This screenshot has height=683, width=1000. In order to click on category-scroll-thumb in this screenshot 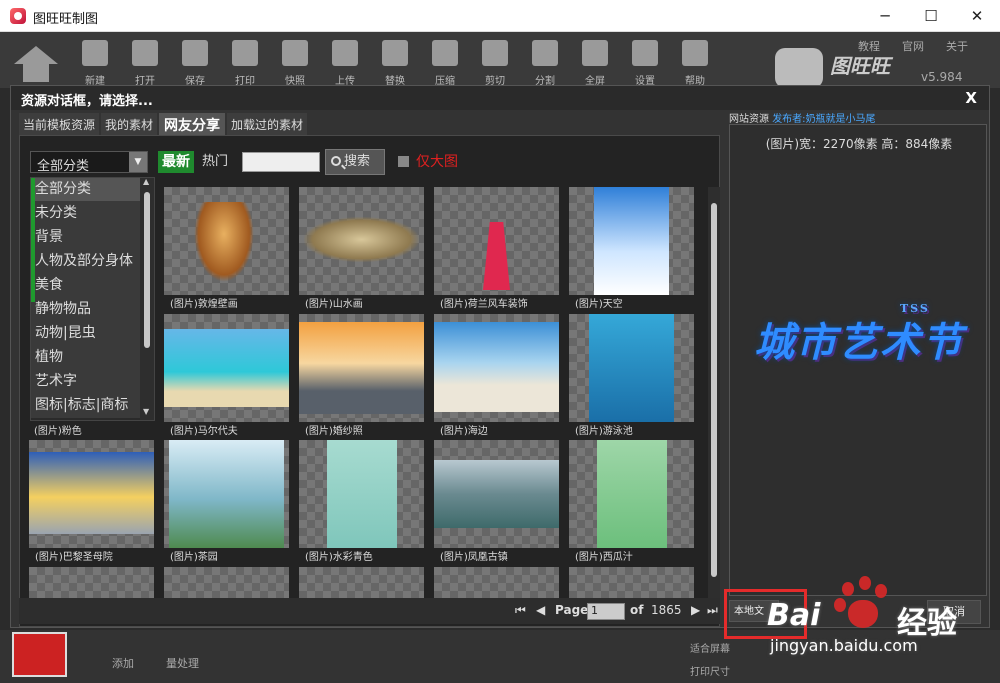, I will do `click(147, 270)`.